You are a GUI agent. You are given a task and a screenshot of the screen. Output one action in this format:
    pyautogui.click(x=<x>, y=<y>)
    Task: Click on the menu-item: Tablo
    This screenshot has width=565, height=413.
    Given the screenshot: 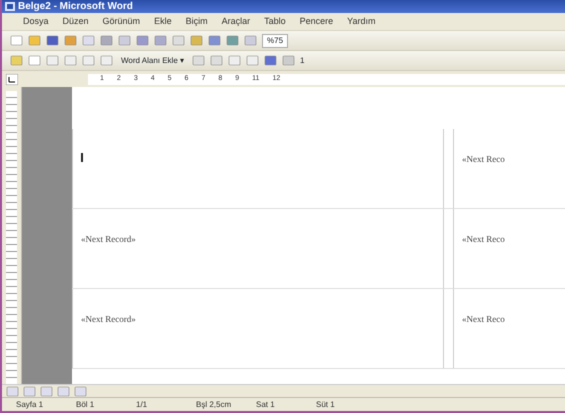 What is the action you would take?
    pyautogui.click(x=275, y=21)
    